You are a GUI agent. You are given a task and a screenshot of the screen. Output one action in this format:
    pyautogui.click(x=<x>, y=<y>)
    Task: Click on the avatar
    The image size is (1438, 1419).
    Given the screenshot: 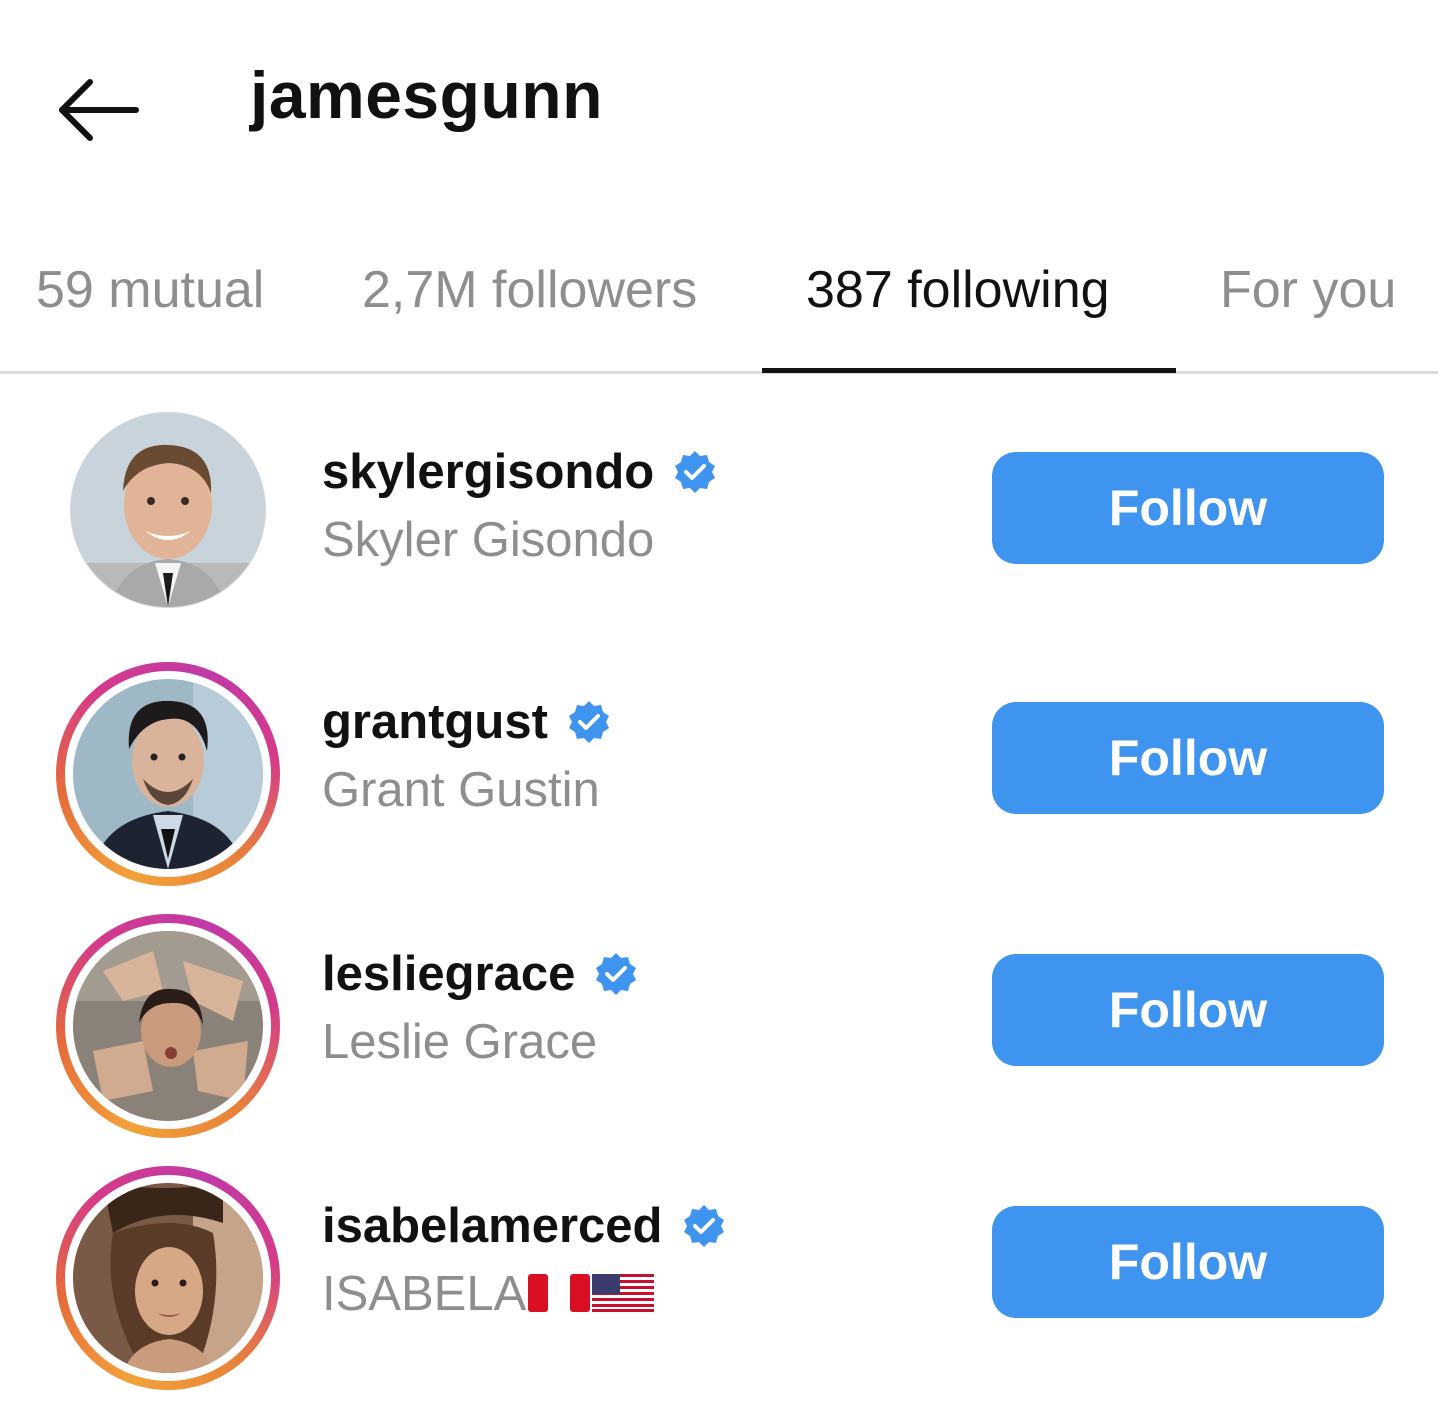 What is the action you would take?
    pyautogui.click(x=168, y=524)
    